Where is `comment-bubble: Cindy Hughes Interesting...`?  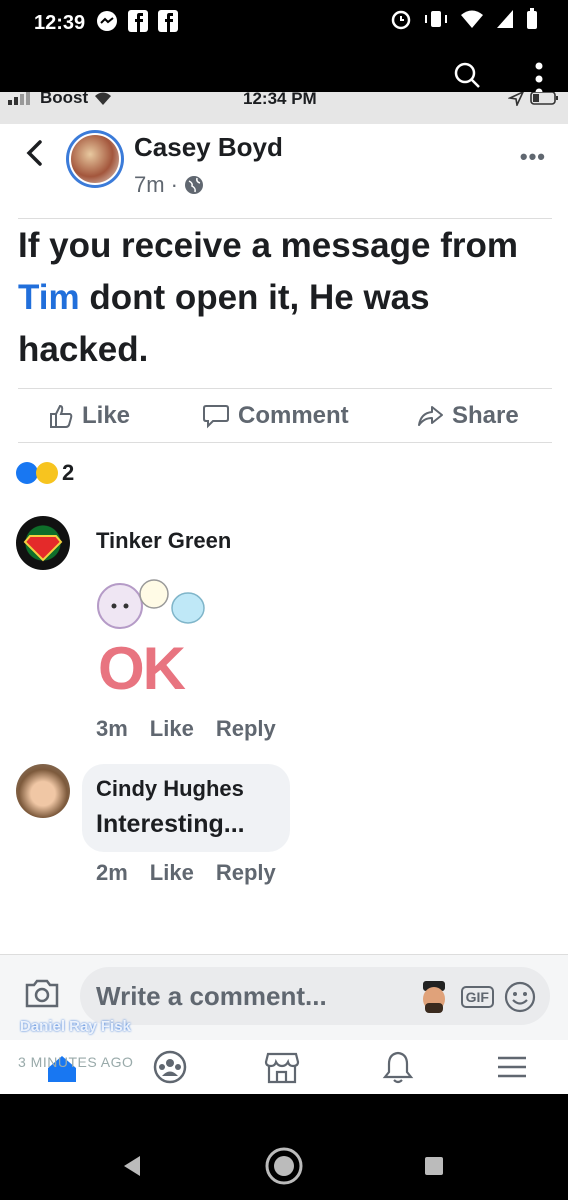
comment-bubble: Cindy Hughes Interesting... is located at coordinates (186, 808).